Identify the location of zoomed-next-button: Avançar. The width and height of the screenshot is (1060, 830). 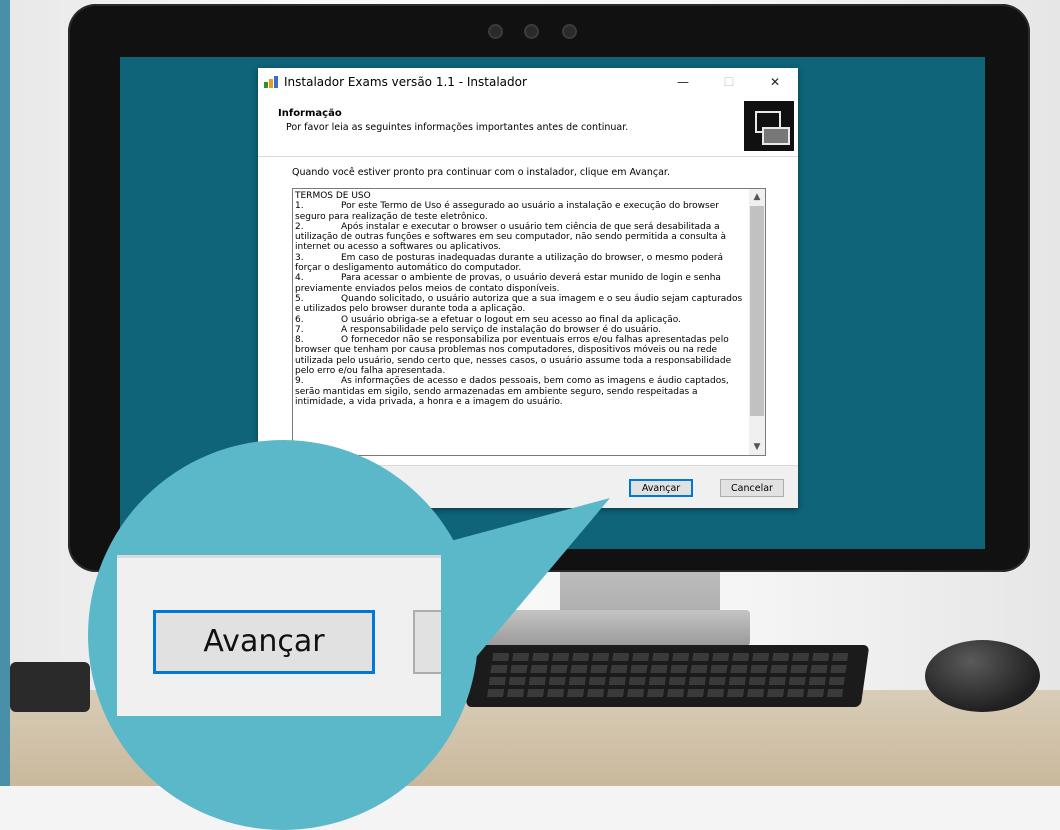
(264, 642).